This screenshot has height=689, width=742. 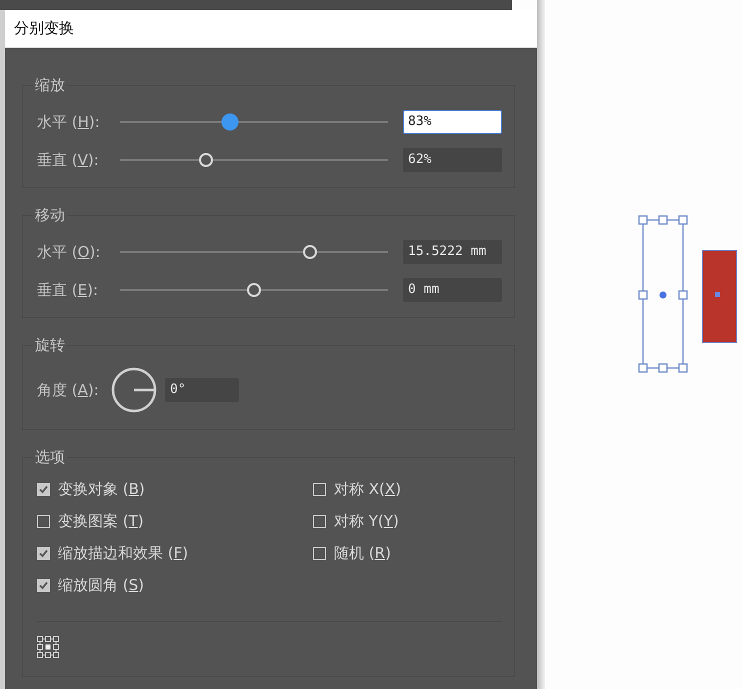 I want to click on group-title: 移动, so click(x=50, y=215).